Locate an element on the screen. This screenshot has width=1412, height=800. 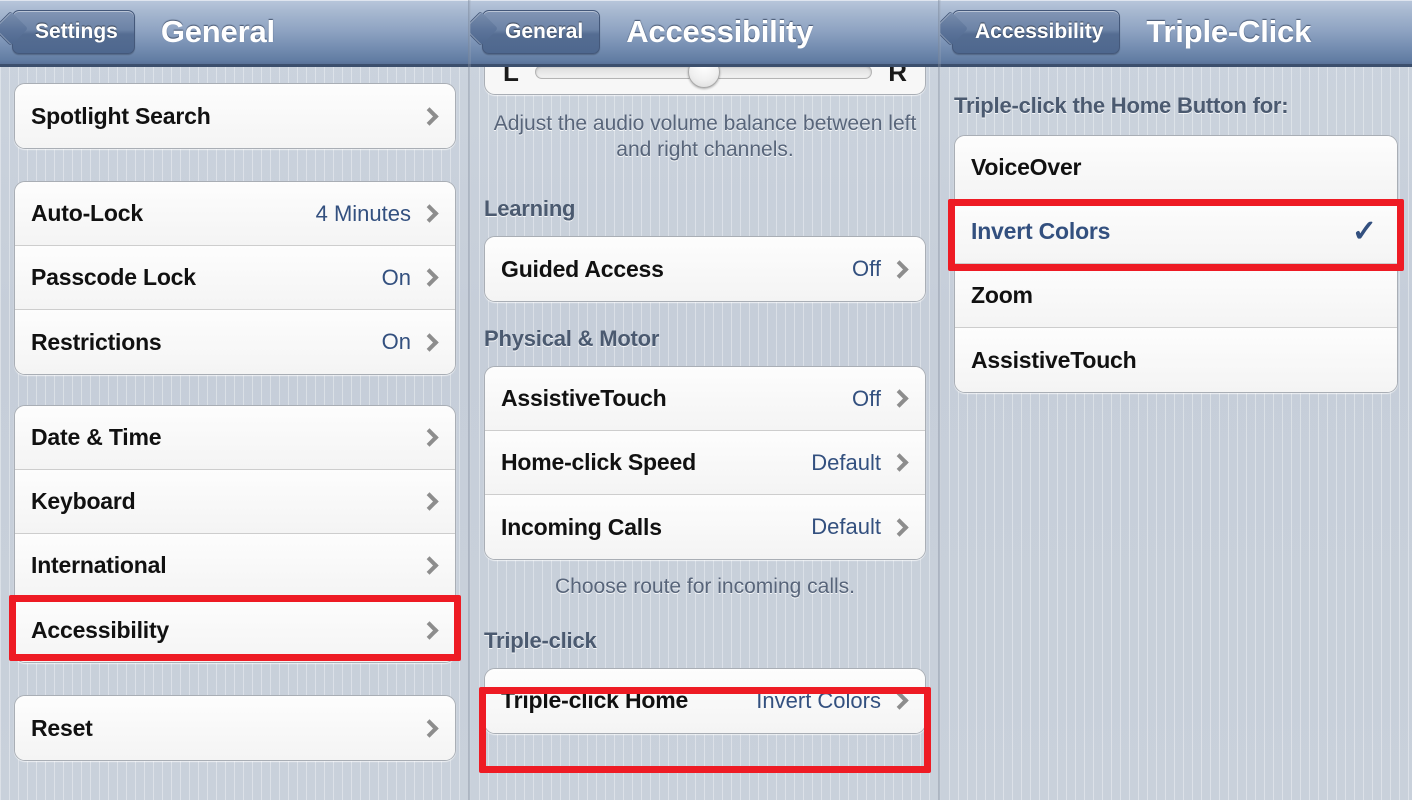
row-label: Incoming Calls is located at coordinates (581, 526).